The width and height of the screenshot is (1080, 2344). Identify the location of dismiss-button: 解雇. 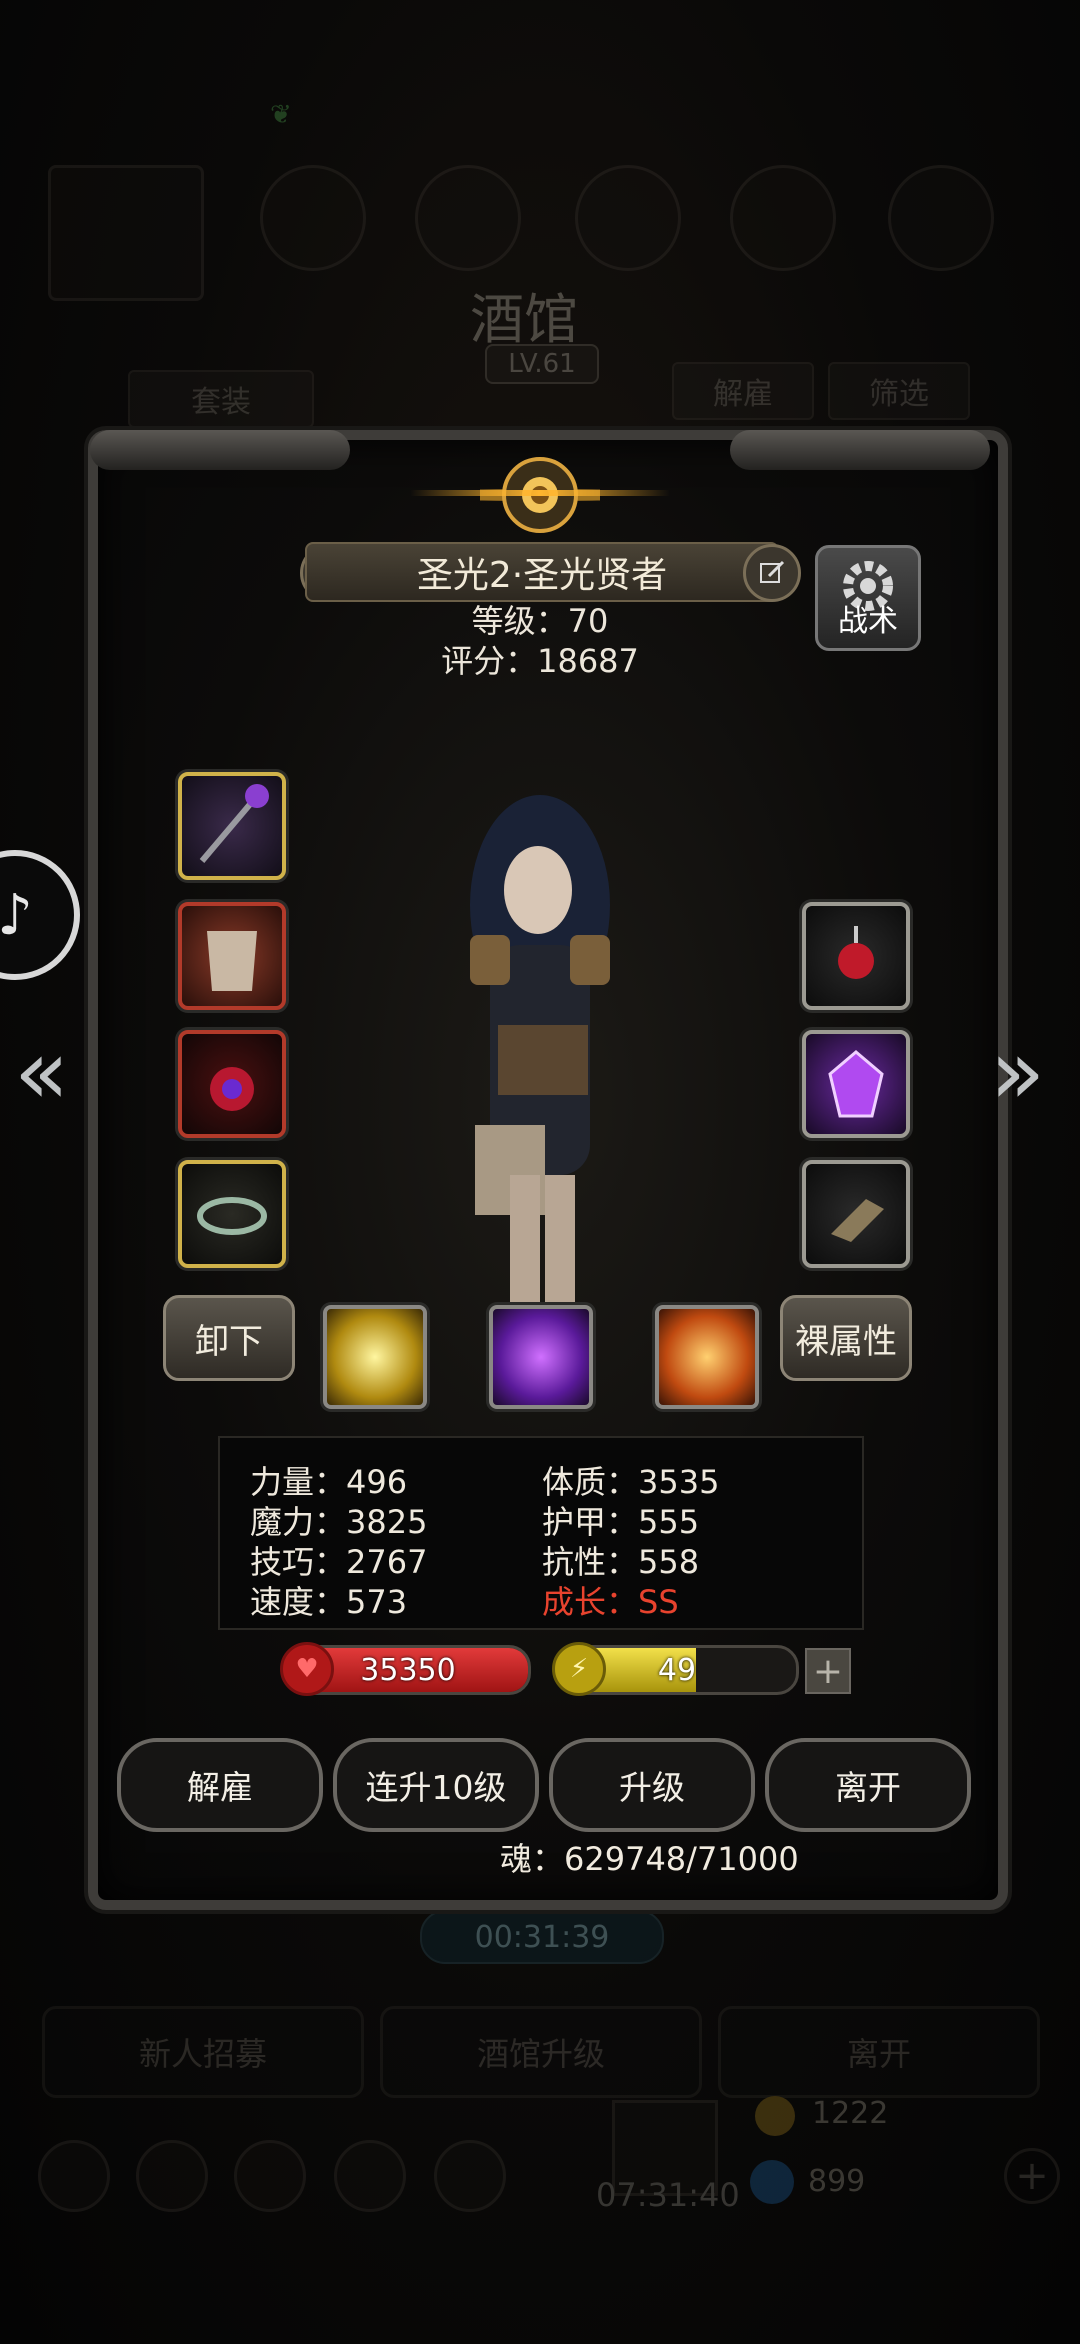
(220, 1785).